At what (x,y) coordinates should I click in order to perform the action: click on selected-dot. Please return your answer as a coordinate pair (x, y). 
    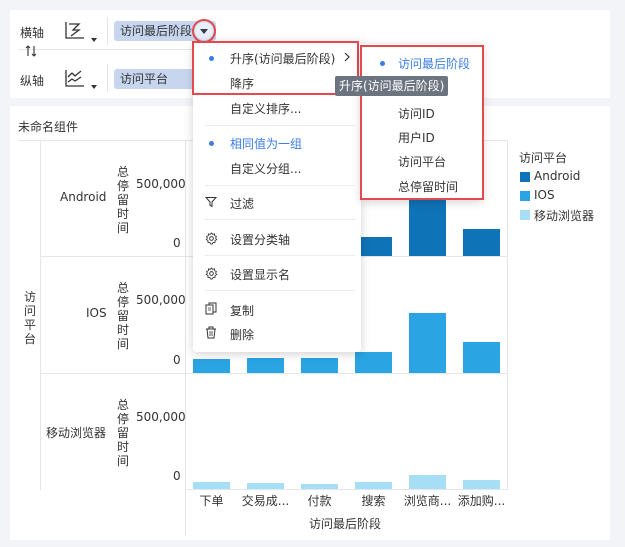
    Looking at the image, I should click on (211, 143).